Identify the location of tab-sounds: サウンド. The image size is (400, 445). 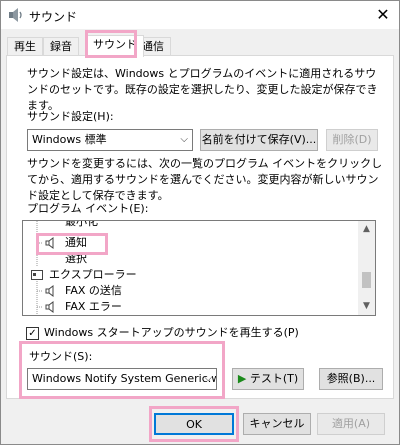
(115, 46).